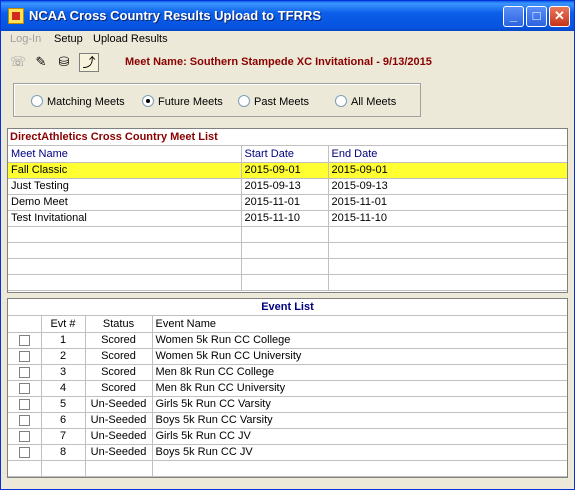 Image resolution: width=575 pixels, height=490 pixels. Describe the element at coordinates (63, 420) in the screenshot. I see `event-number-cell: 6` at that location.